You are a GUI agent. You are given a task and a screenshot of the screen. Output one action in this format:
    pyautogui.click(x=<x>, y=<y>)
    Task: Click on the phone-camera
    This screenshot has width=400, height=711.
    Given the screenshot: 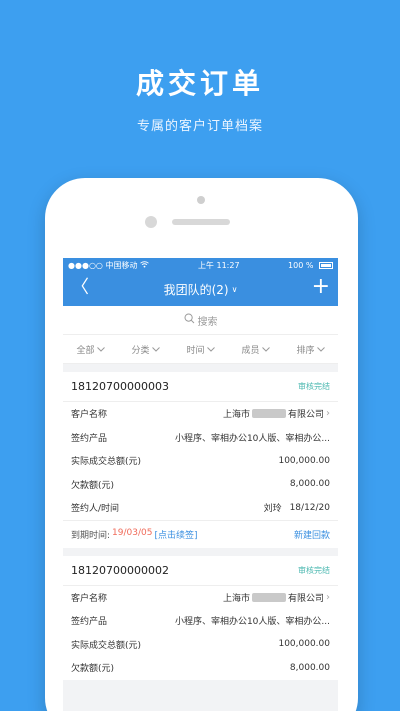 What is the action you would take?
    pyautogui.click(x=201, y=200)
    